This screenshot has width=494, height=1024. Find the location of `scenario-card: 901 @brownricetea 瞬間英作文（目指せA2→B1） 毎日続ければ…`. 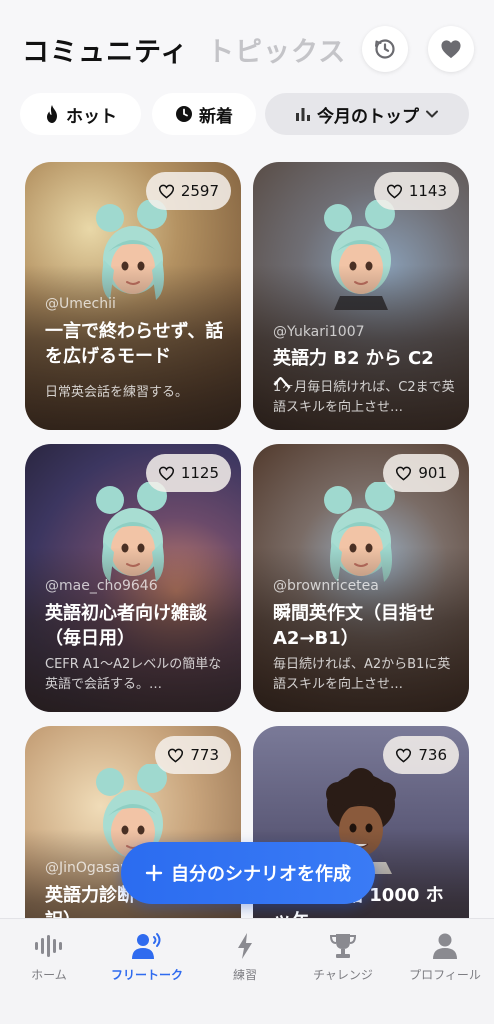

scenario-card: 901 @brownricetea 瞬間英作文（目指せA2→B1） 毎日続ければ… is located at coordinates (361, 578).